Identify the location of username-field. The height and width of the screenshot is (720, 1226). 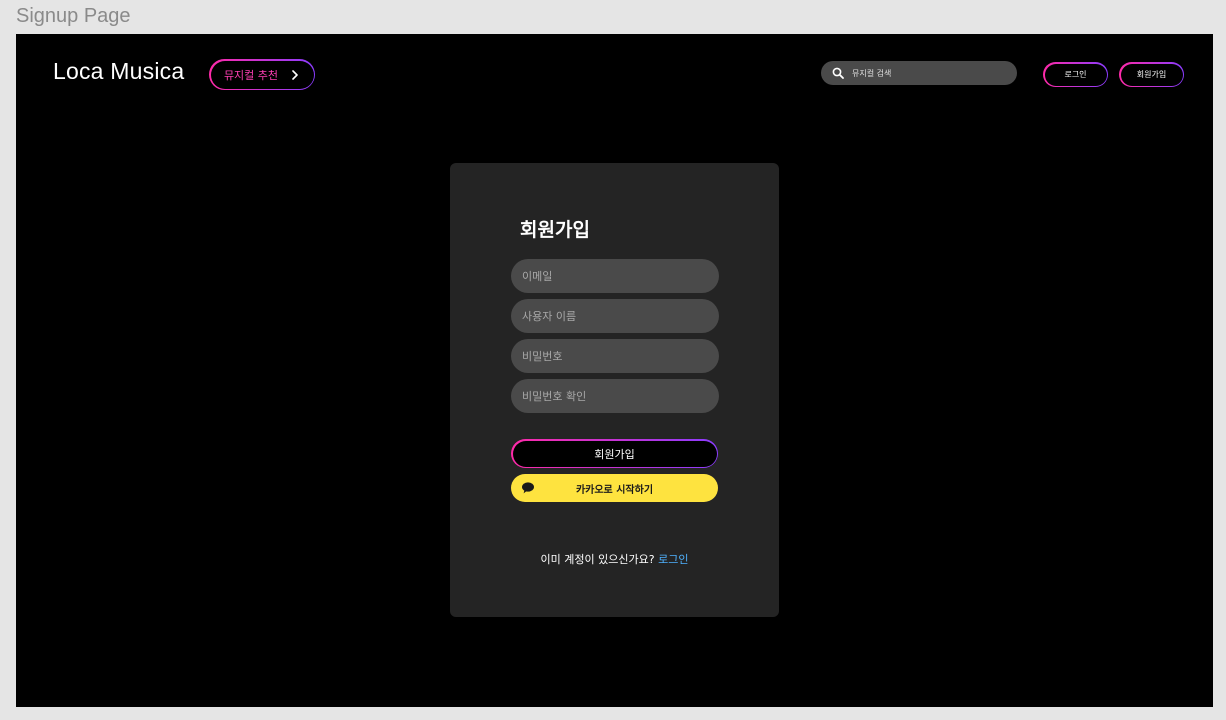
(615, 316).